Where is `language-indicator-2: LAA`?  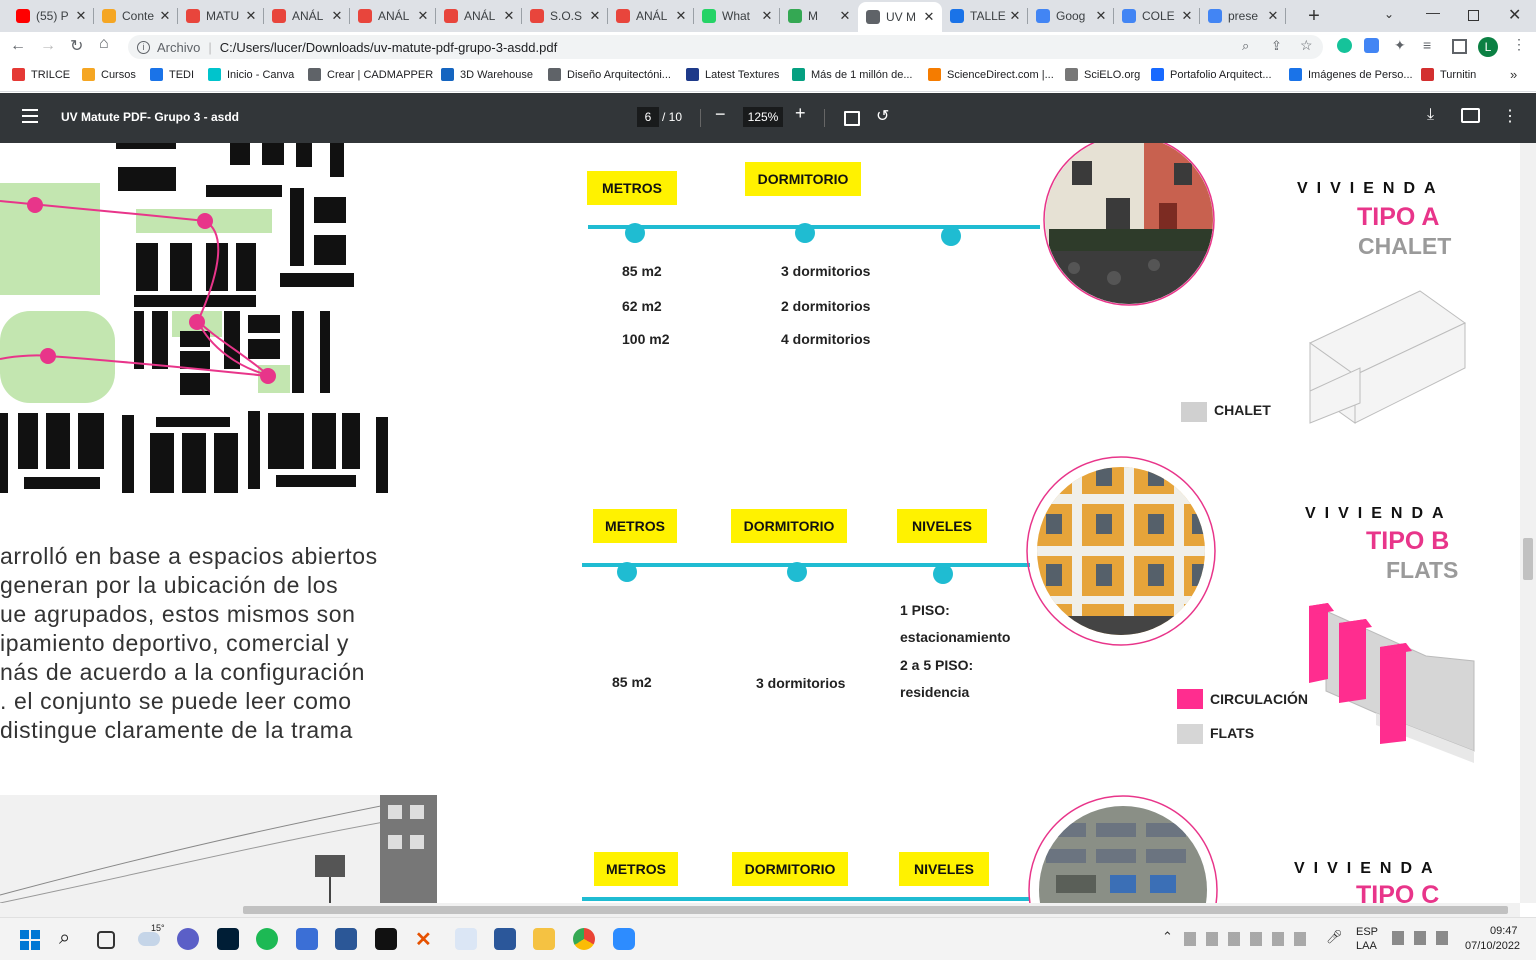 language-indicator-2: LAA is located at coordinates (1366, 946).